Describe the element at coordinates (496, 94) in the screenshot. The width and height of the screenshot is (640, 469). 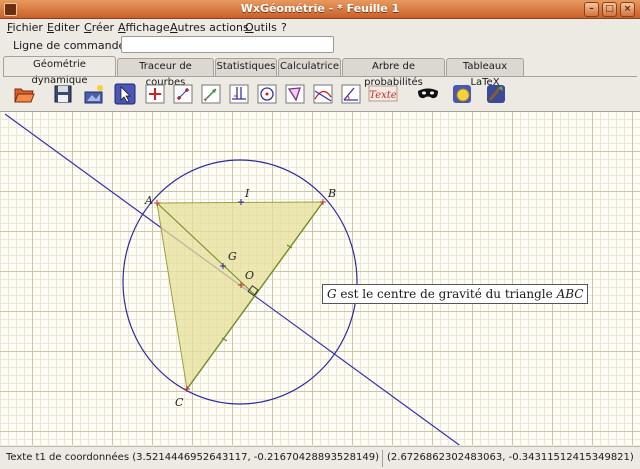
I see `brush-icon` at that location.